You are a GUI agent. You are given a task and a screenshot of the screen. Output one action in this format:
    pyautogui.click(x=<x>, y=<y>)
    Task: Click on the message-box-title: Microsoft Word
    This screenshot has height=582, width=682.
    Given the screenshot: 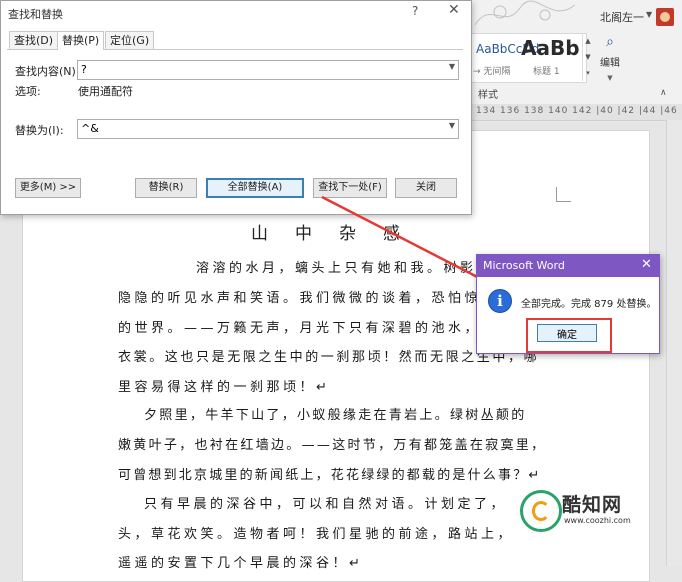 What is the action you would take?
    pyautogui.click(x=524, y=265)
    